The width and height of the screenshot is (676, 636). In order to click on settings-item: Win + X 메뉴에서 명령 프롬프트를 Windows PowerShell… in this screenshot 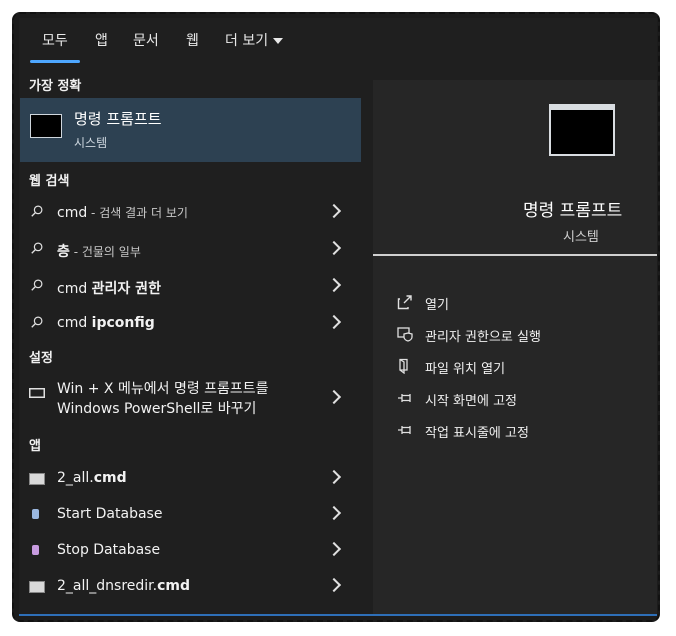, I will do `click(189, 396)`.